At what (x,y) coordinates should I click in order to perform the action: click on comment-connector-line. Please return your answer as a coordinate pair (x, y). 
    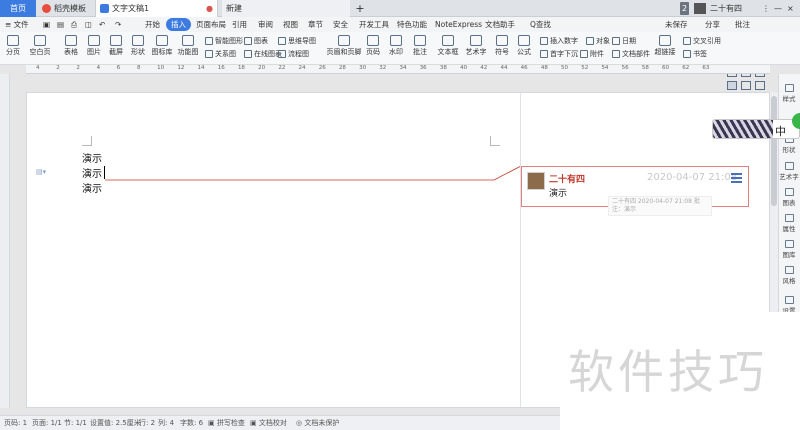
    Looking at the image, I should click on (313, 173).